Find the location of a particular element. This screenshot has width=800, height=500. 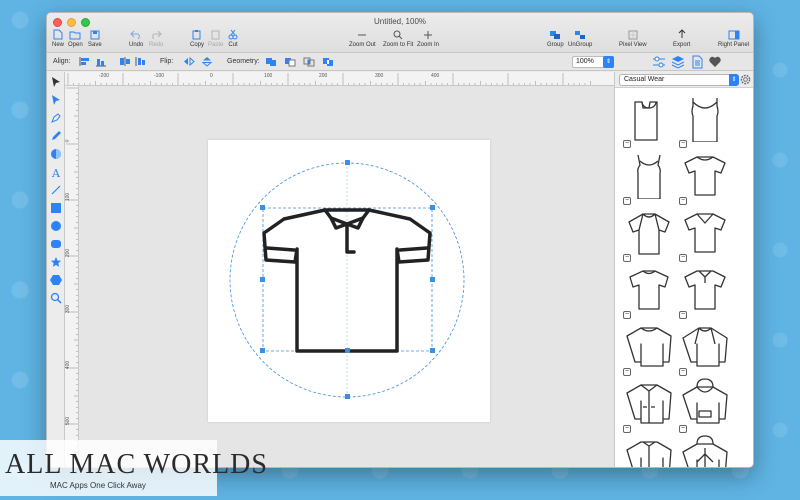

library-item-sweatshirt: − is located at coordinates (649, 348).